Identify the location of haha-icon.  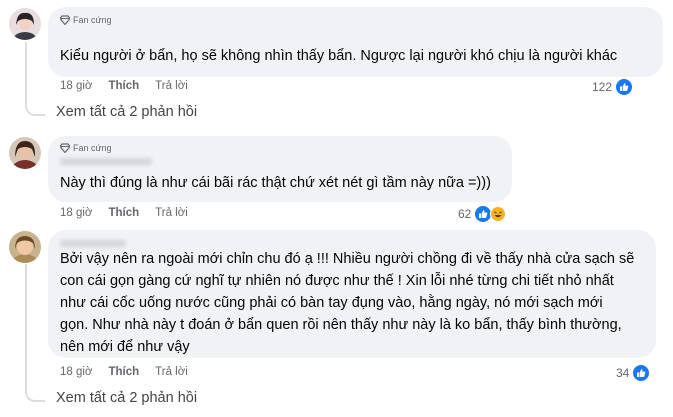
(498, 214).